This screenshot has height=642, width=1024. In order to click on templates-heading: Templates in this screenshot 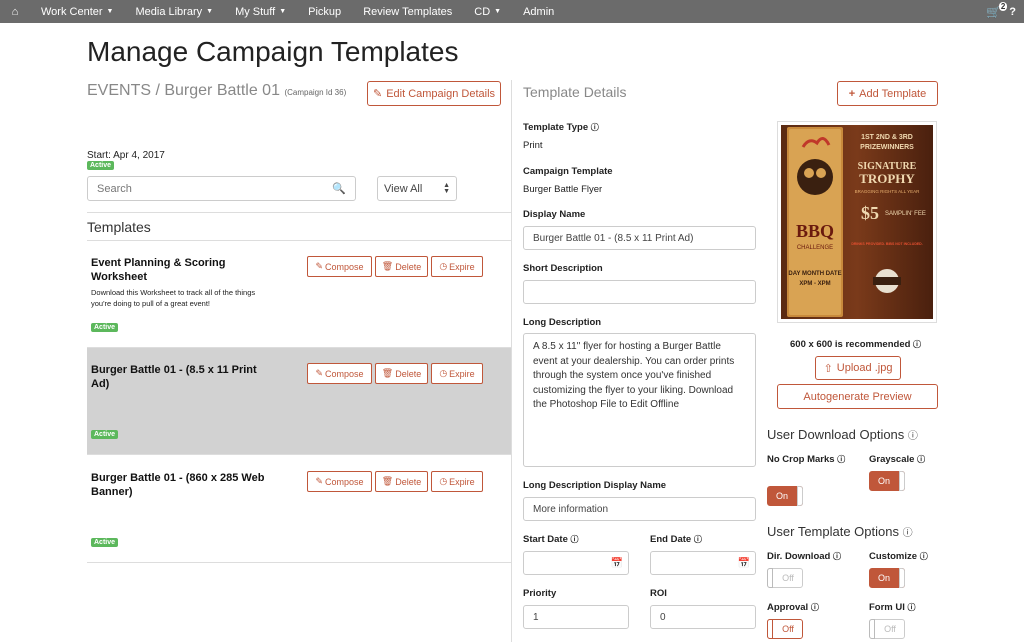, I will do `click(119, 227)`.